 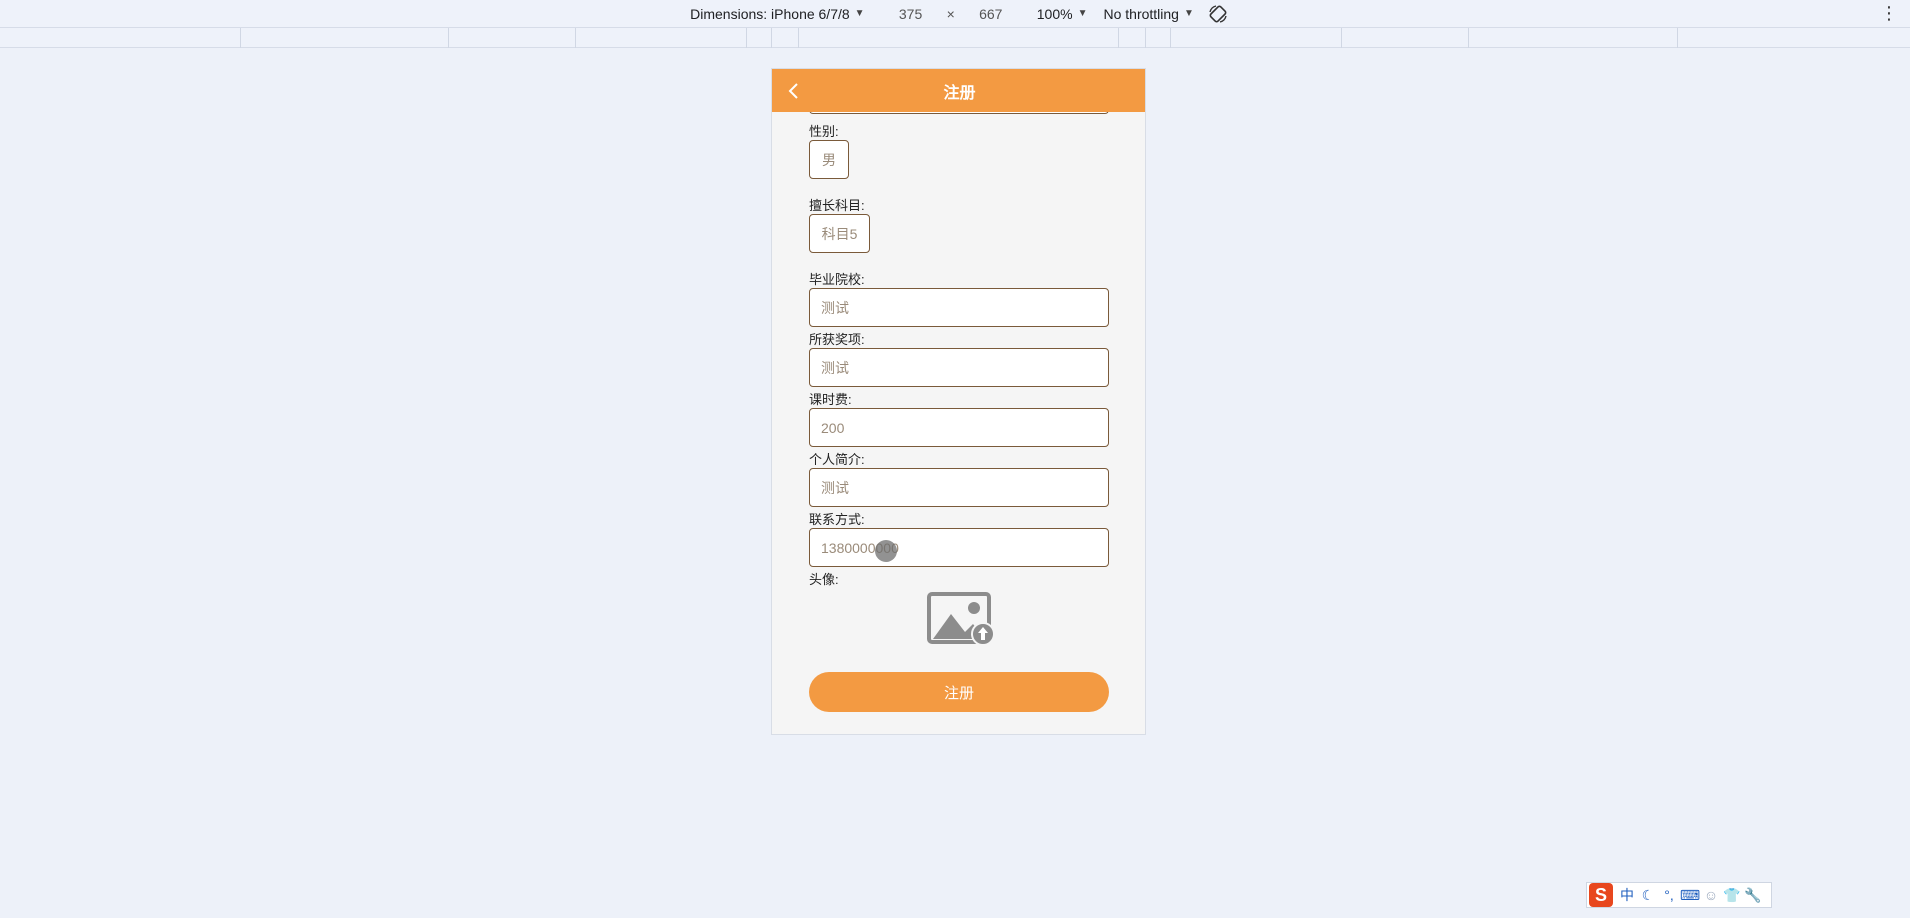 I want to click on intro-input: 测试, so click(x=959, y=487).